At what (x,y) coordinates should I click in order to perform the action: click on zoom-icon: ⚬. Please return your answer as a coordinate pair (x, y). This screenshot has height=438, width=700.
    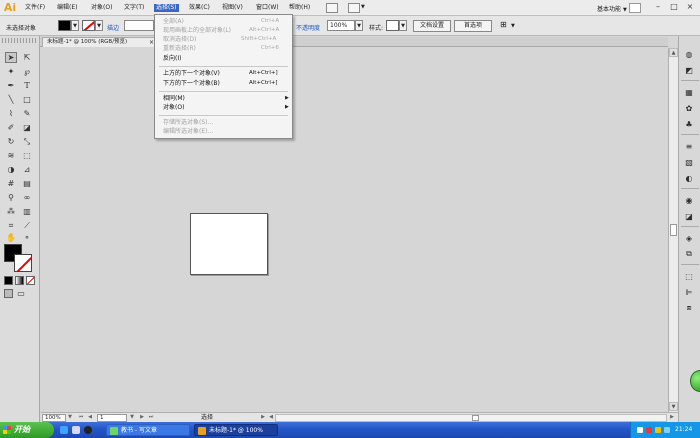
    Looking at the image, I should click on (27, 237).